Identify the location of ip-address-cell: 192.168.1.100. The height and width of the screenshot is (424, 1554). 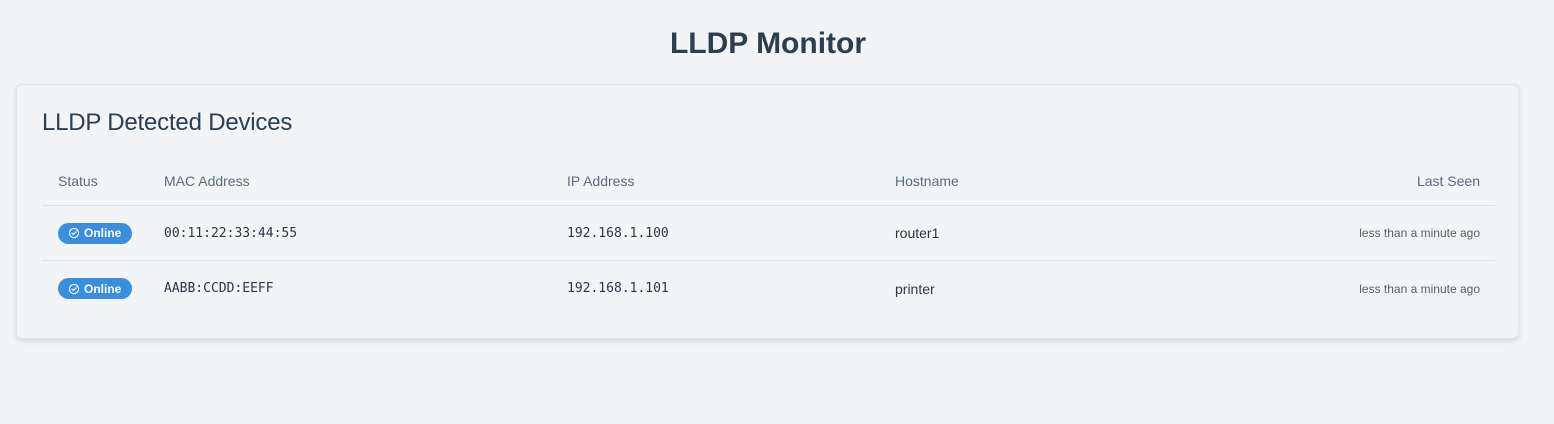
(618, 233).